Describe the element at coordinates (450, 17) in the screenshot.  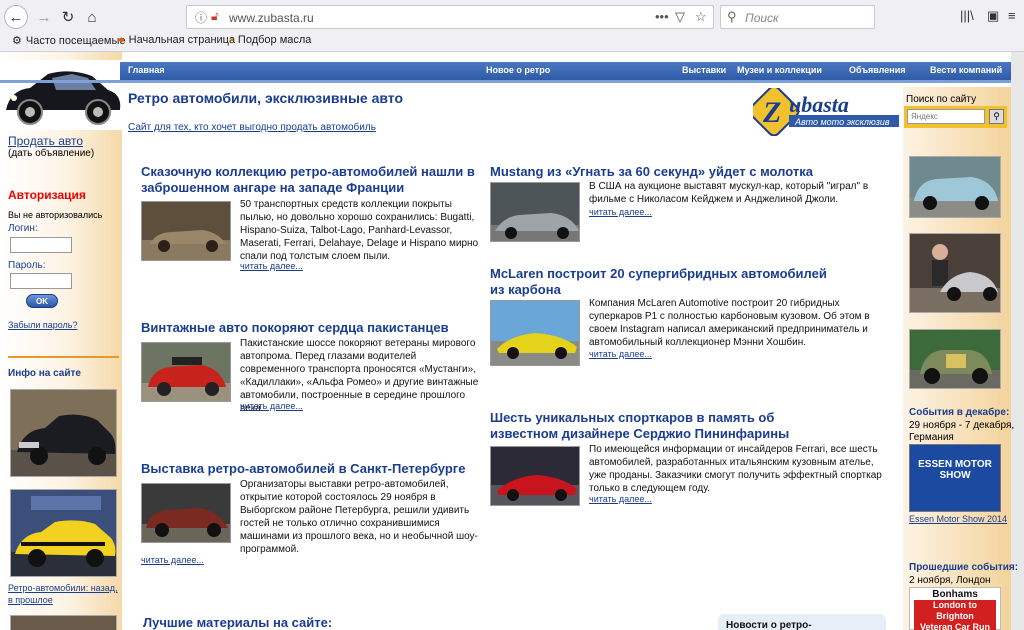
I see `url-bar: ⓘ 🔓︎ www.zubasta.ru ••• ▽ ☆` at that location.